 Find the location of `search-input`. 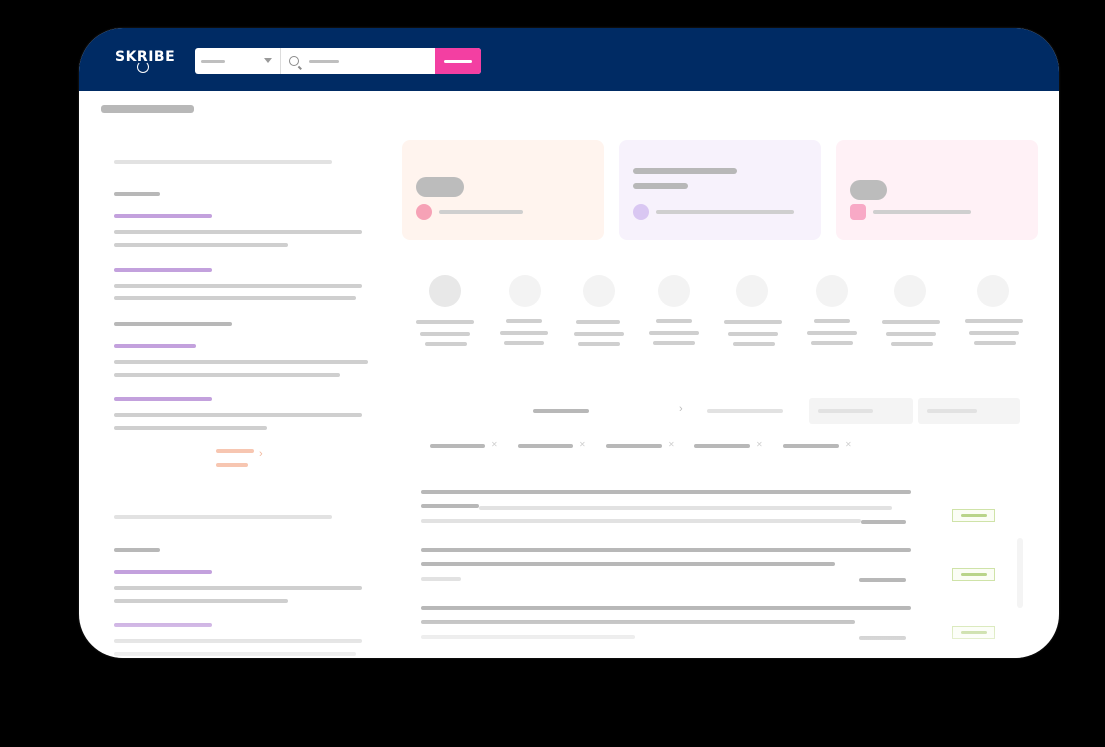

search-input is located at coordinates (358, 61).